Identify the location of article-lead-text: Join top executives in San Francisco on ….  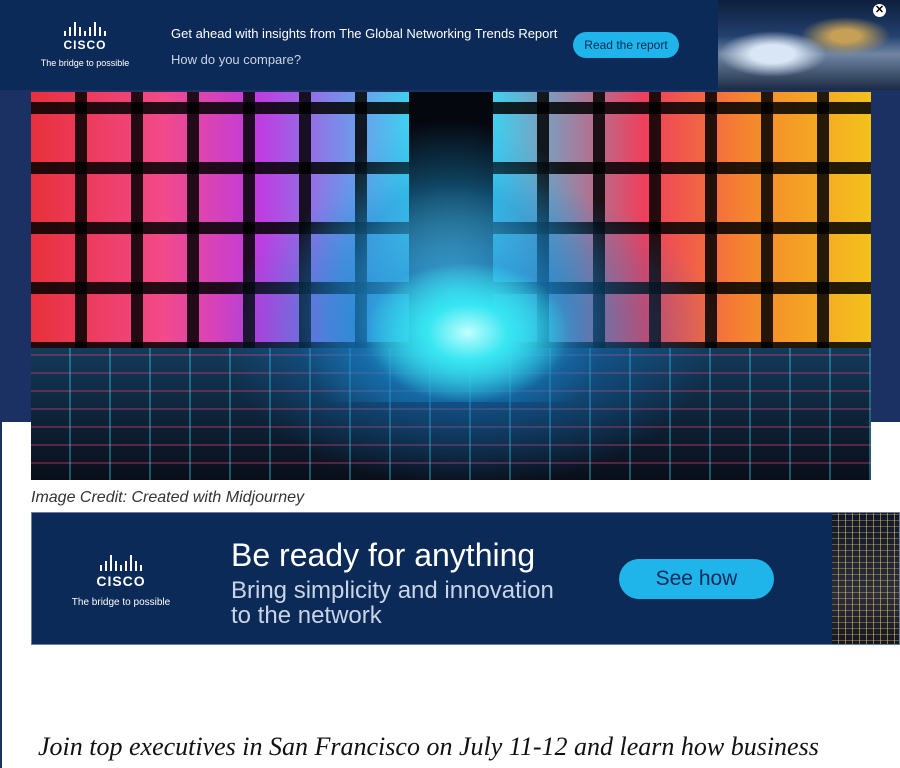
(428, 746).